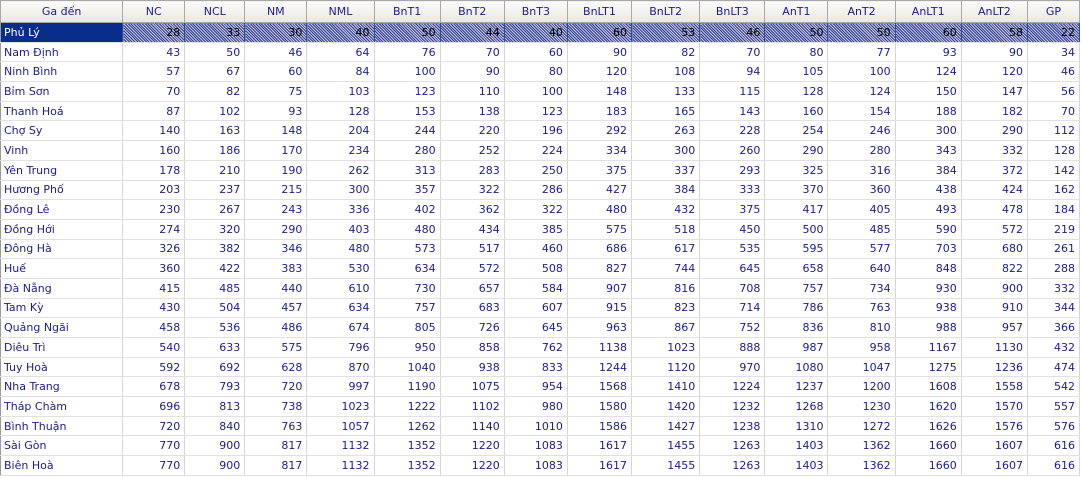 The height and width of the screenshot is (478, 1082). I want to click on fare-cell: 517, so click(472, 249).